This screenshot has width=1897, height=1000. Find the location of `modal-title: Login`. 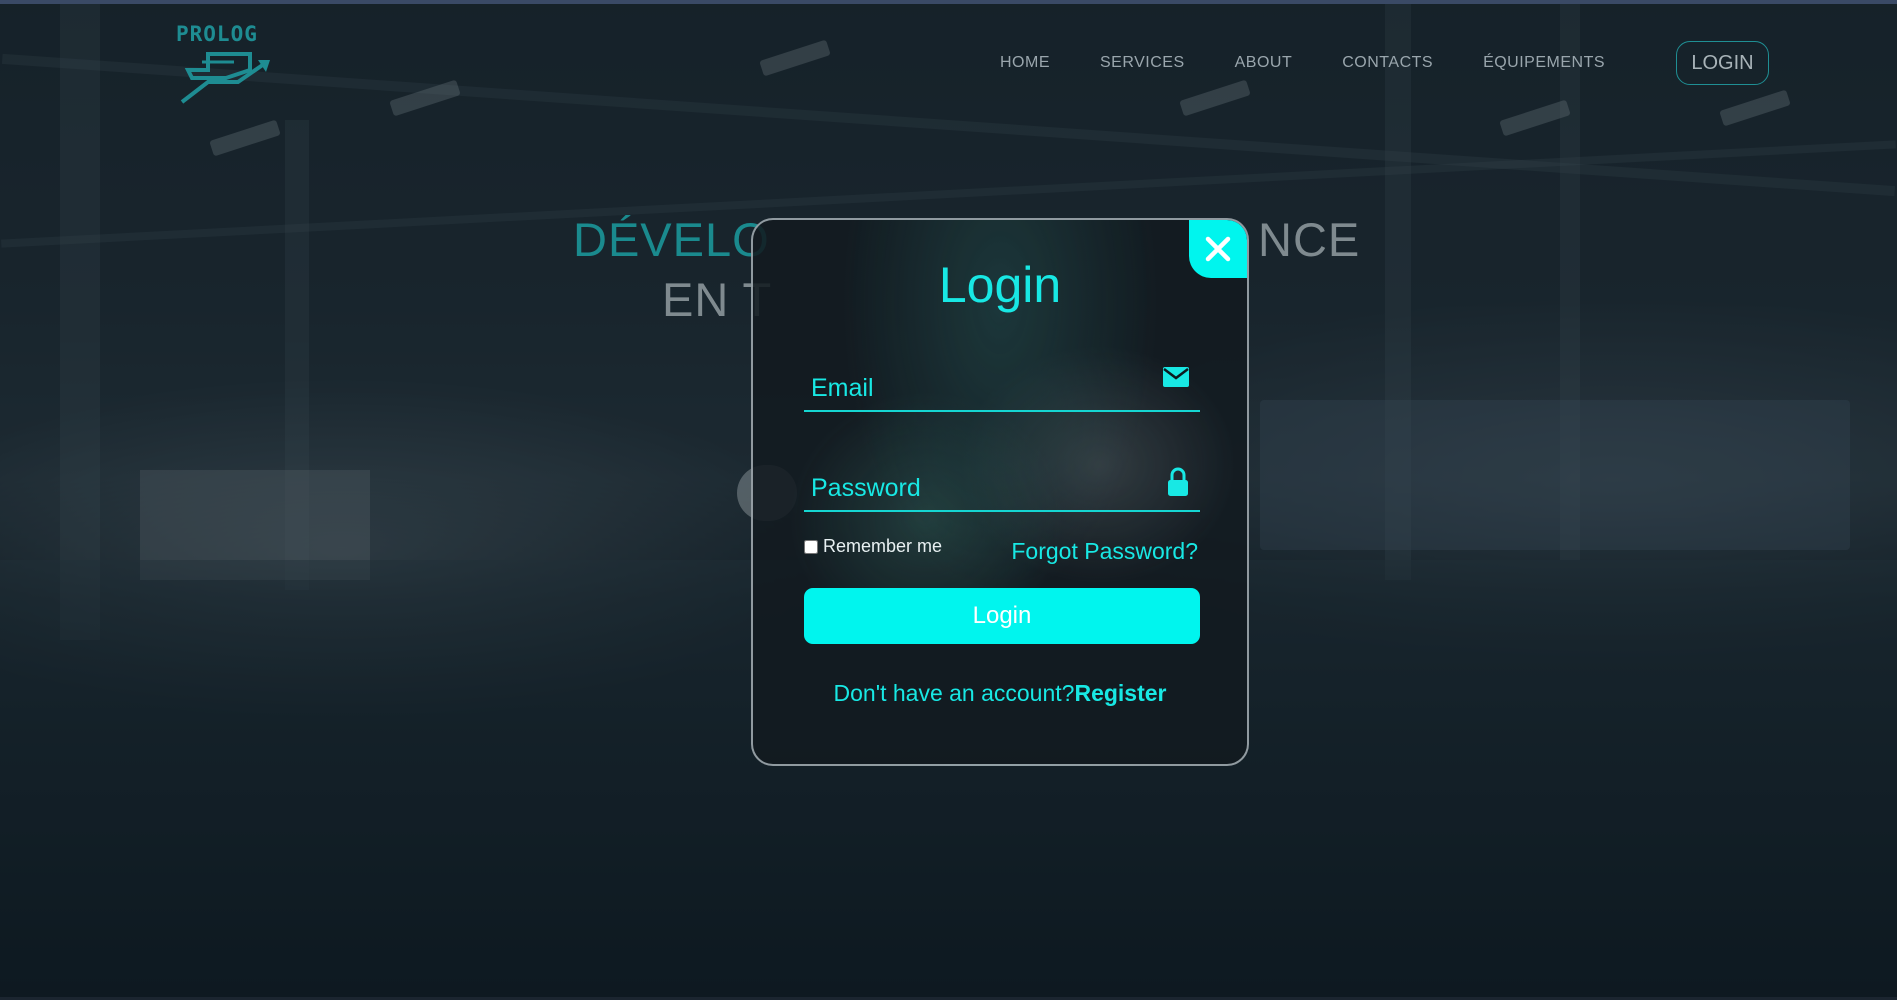

modal-title: Login is located at coordinates (1000, 285).